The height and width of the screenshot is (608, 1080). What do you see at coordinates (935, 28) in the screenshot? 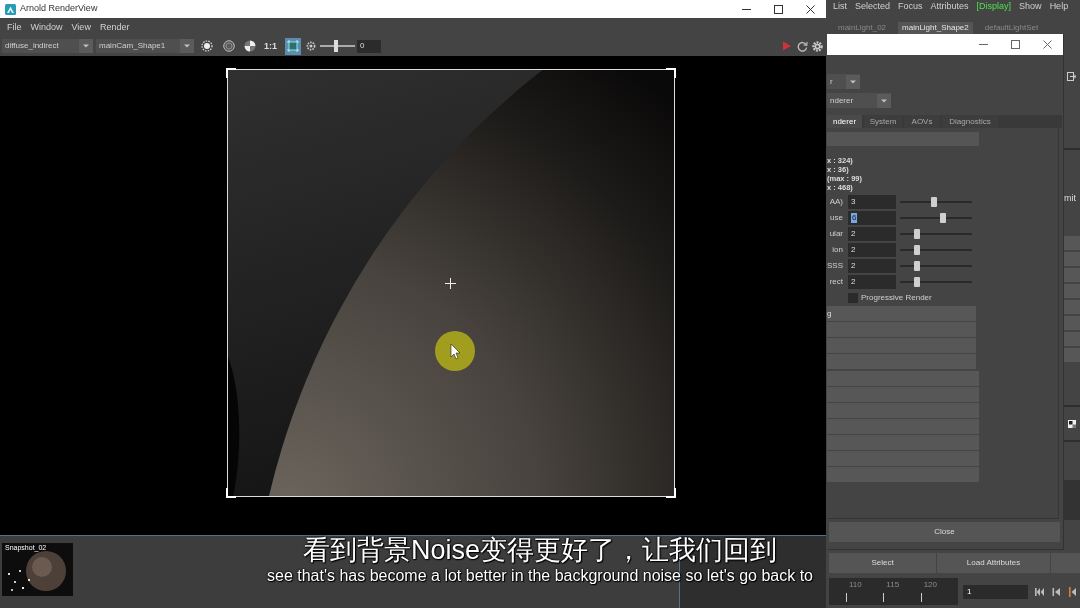
I see `tab: mainLight_Shape2` at bounding box center [935, 28].